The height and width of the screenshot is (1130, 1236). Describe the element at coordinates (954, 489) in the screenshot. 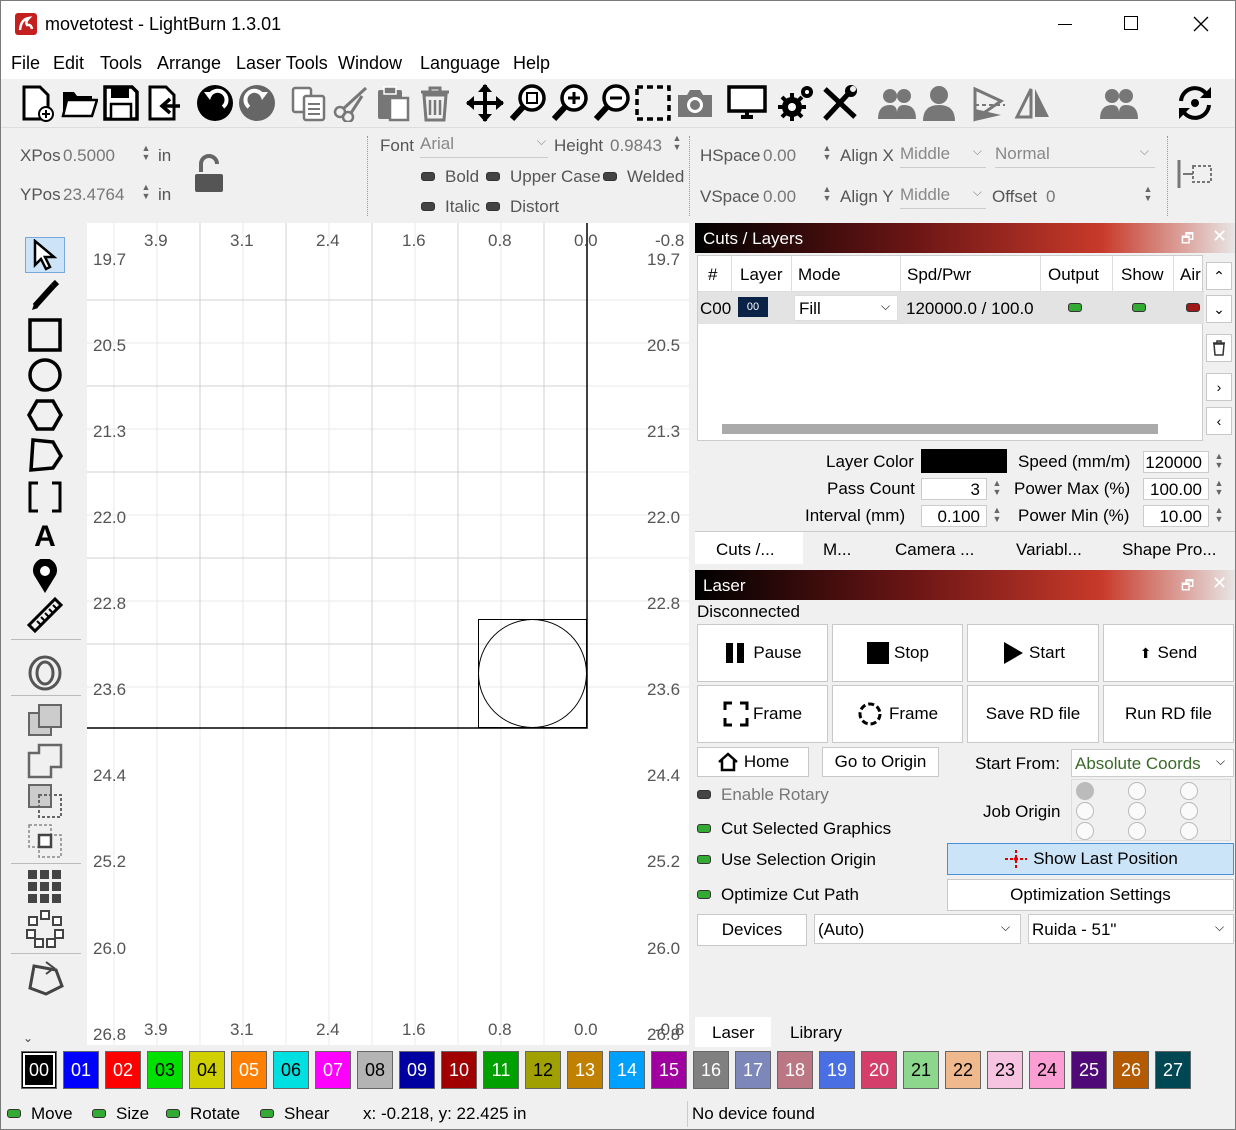

I see `pass-count-input: 3` at that location.